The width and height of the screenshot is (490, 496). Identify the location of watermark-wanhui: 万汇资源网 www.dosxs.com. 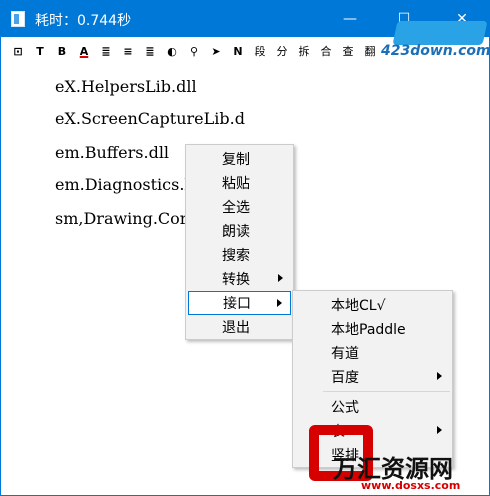
(397, 457).